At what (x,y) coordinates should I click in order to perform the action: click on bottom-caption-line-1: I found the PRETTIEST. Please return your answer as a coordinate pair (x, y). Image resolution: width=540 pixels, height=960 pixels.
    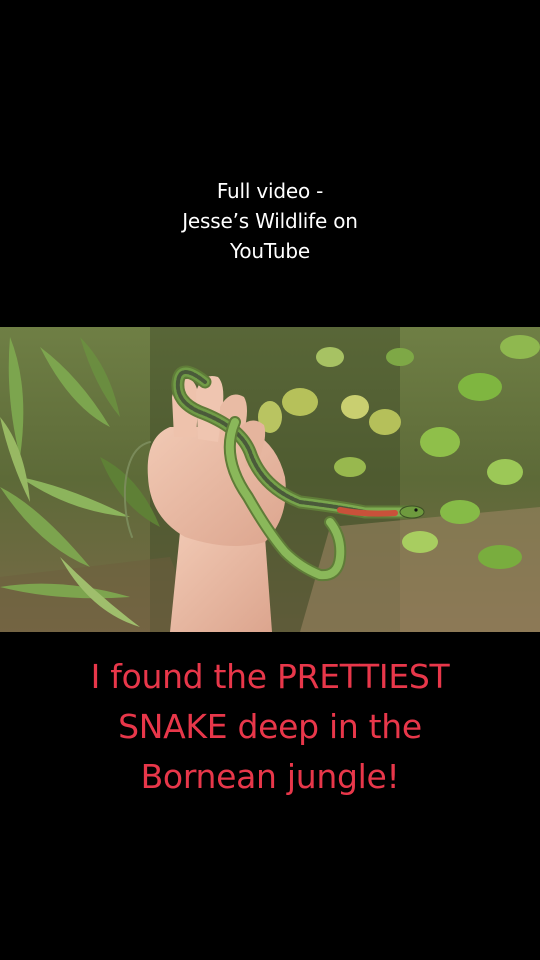
    Looking at the image, I should click on (270, 676).